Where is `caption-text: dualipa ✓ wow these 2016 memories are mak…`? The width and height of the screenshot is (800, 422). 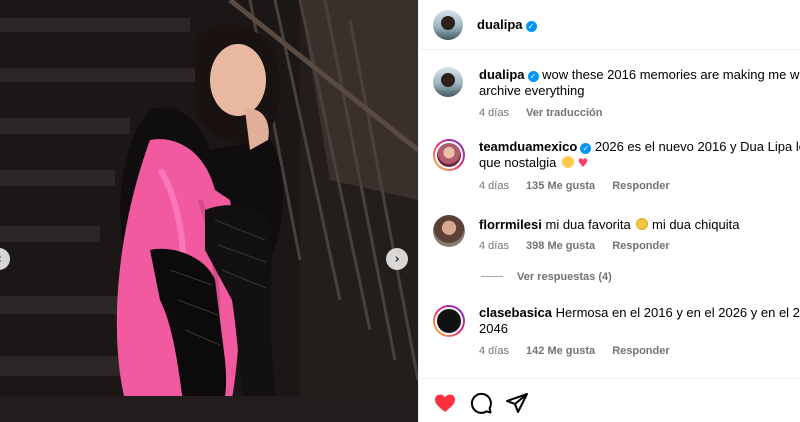 caption-text: dualipa ✓ wow these 2016 memories are mak… is located at coordinates (639, 83).